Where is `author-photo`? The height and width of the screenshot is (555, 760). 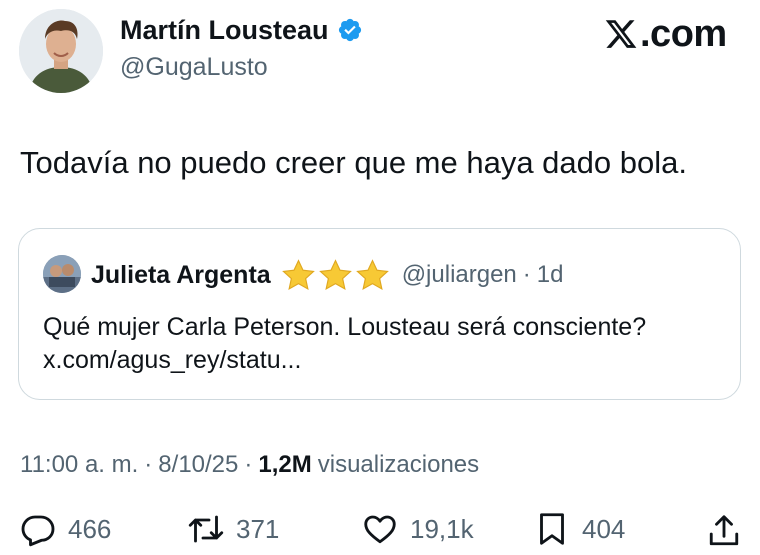
author-photo is located at coordinates (61, 51).